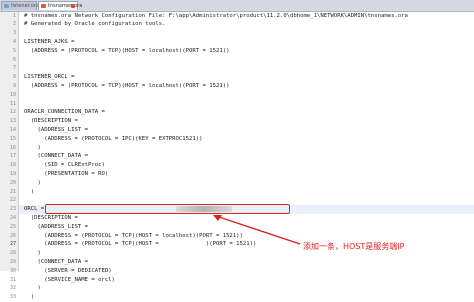 Image resolution: width=474 pixels, height=302 pixels. I want to click on line-number: 8, so click(14, 77).